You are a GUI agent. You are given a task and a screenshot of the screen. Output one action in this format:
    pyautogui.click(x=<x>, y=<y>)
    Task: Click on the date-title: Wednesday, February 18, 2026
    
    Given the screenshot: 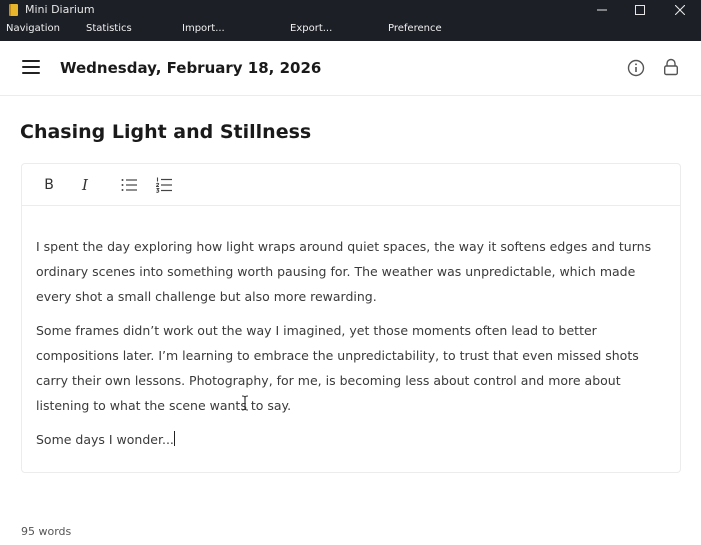 What is the action you would take?
    pyautogui.click(x=191, y=68)
    